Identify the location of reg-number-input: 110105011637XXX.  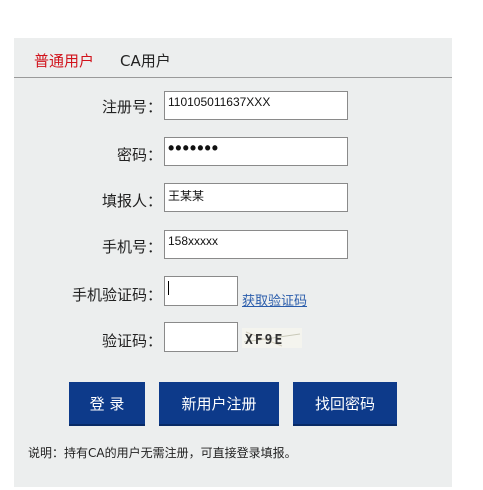
(256, 105).